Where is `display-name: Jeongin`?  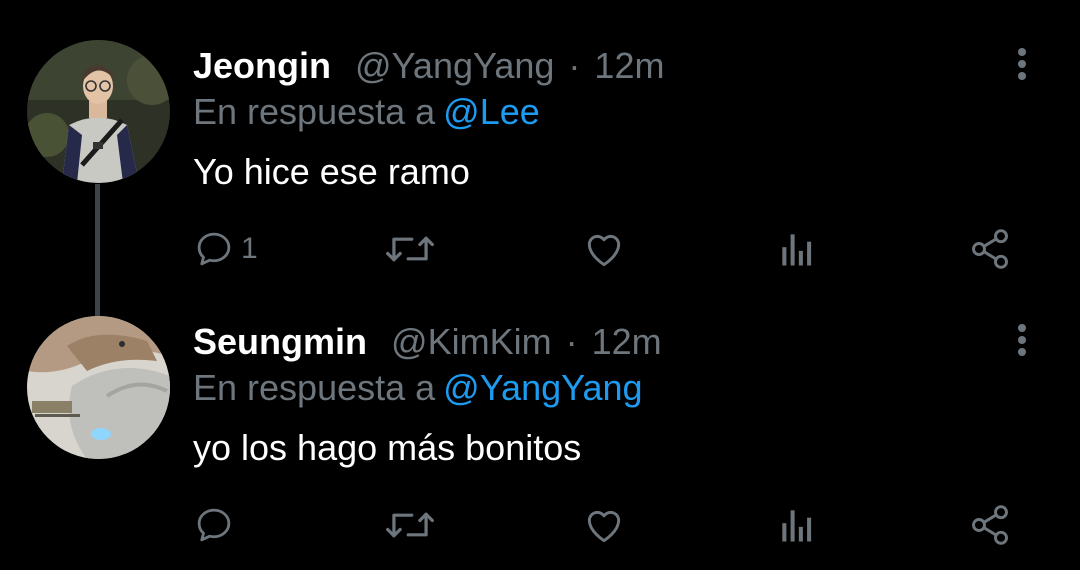 display-name: Jeongin is located at coordinates (262, 65).